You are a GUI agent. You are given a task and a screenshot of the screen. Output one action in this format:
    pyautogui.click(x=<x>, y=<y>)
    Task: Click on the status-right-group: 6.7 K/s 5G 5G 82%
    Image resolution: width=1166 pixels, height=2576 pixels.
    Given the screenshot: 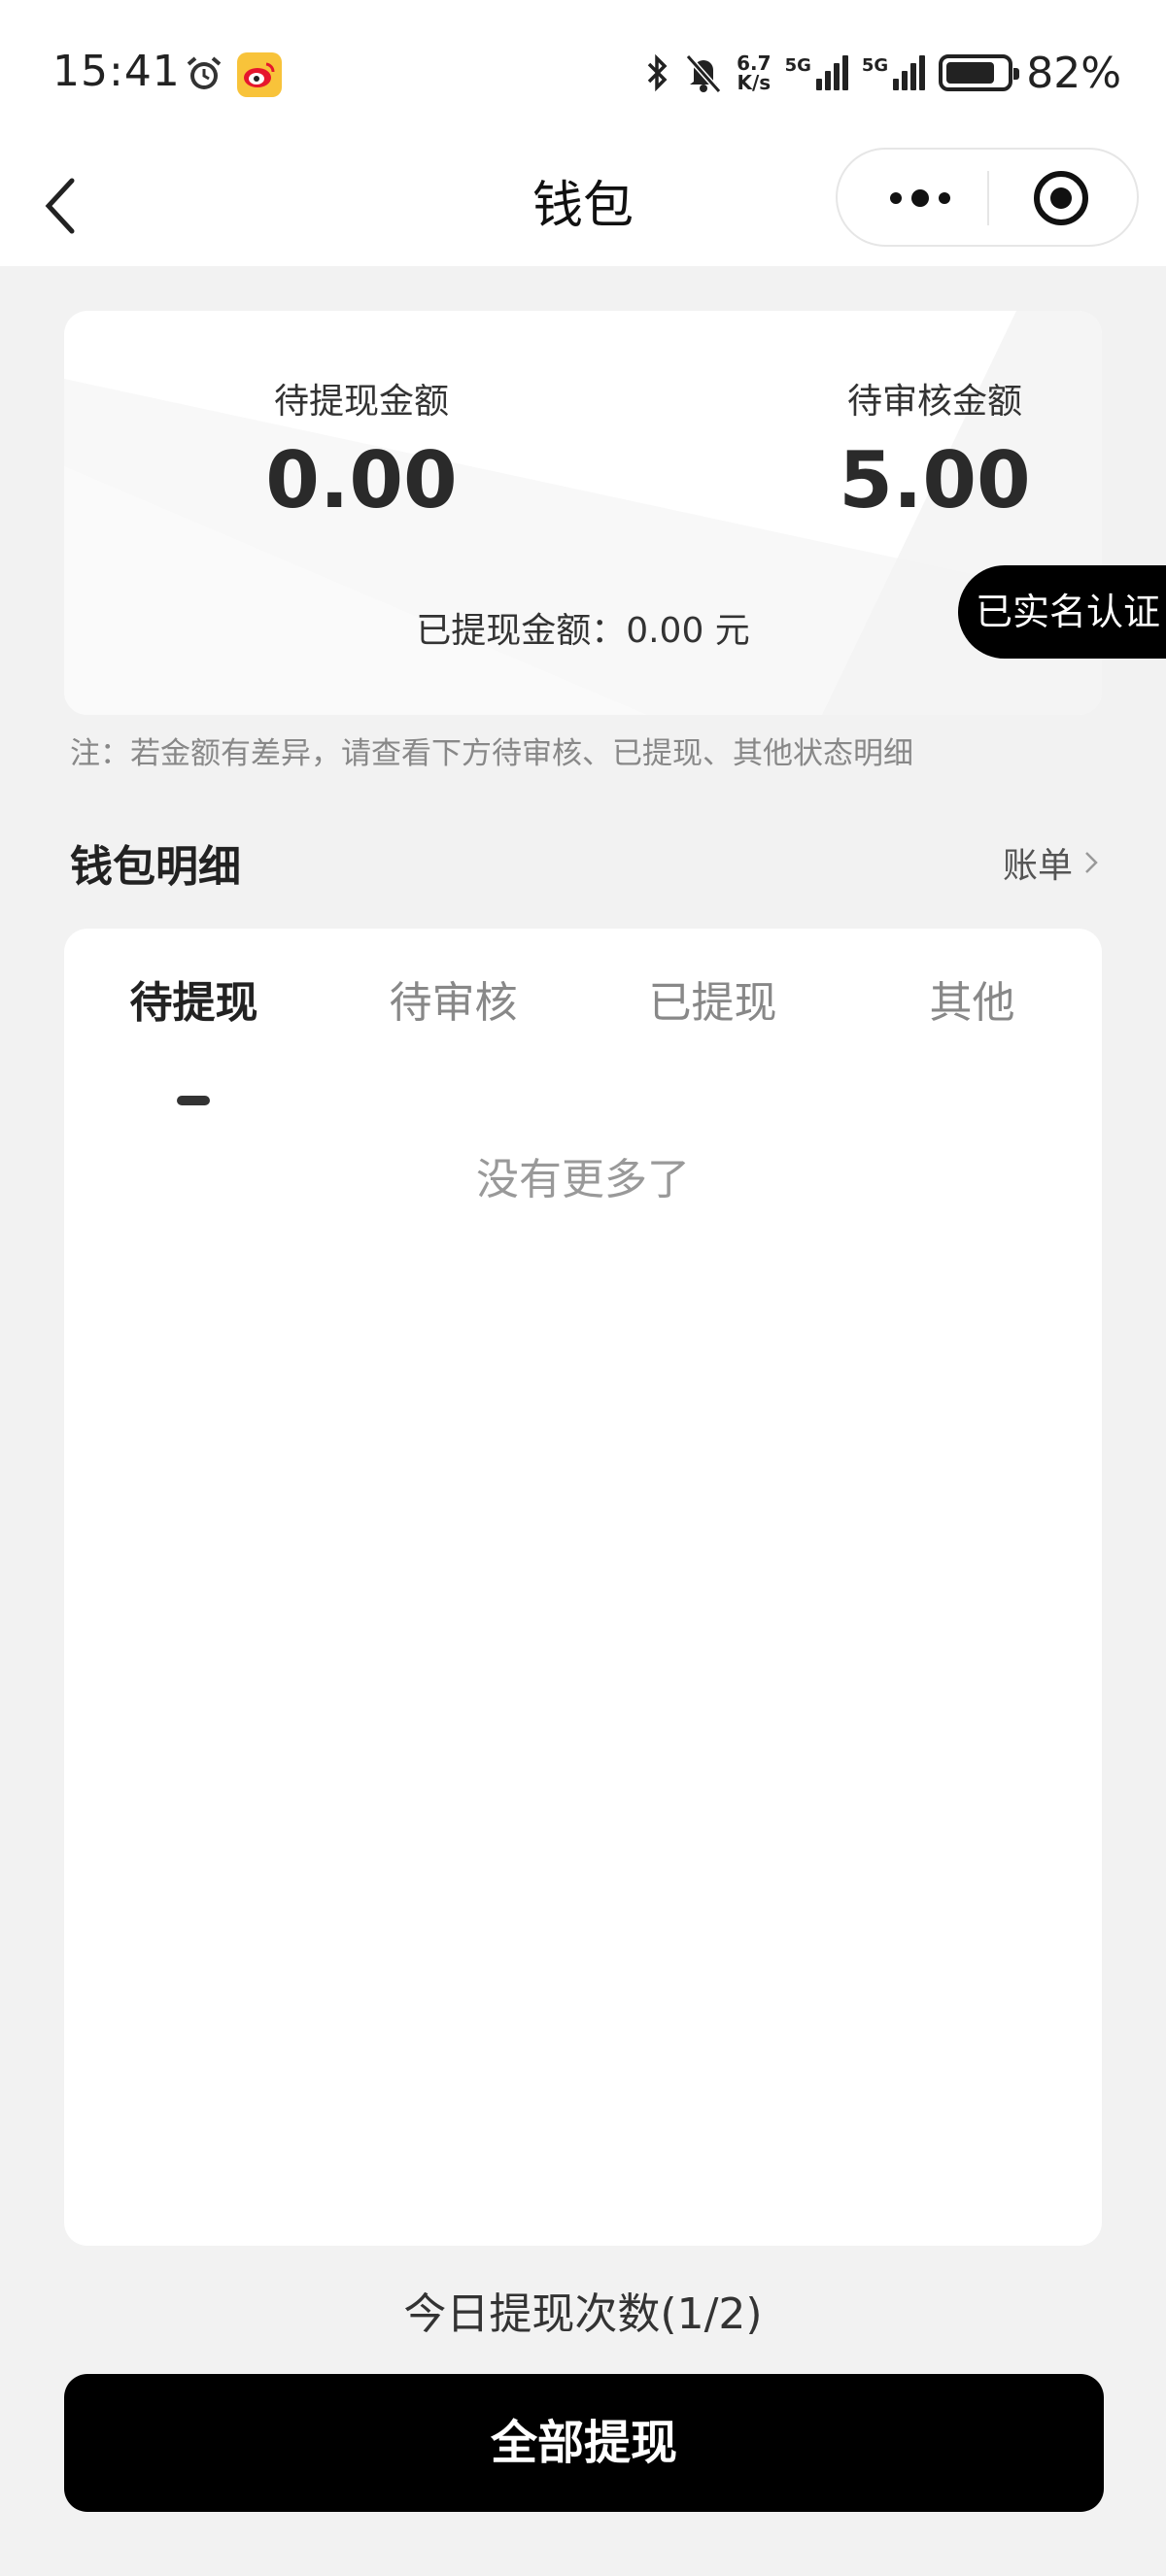 What is the action you would take?
    pyautogui.click(x=883, y=73)
    